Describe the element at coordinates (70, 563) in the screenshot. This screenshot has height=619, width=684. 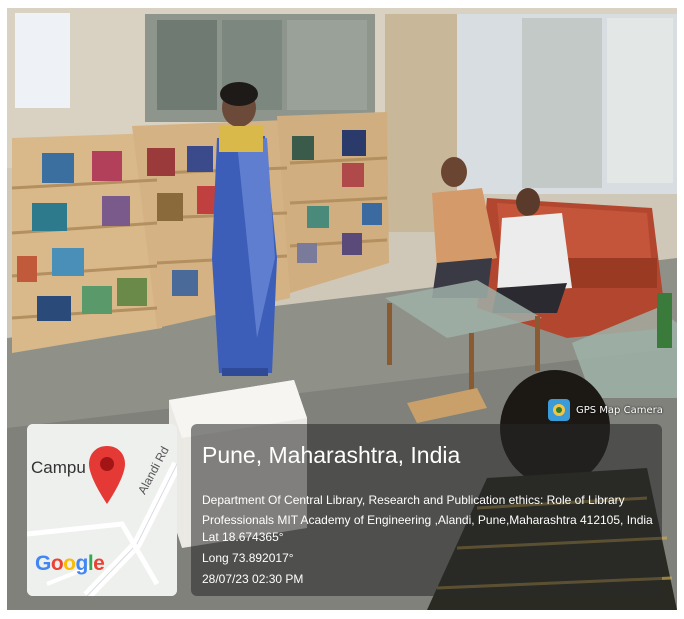
I see `google-logo: Google` at that location.